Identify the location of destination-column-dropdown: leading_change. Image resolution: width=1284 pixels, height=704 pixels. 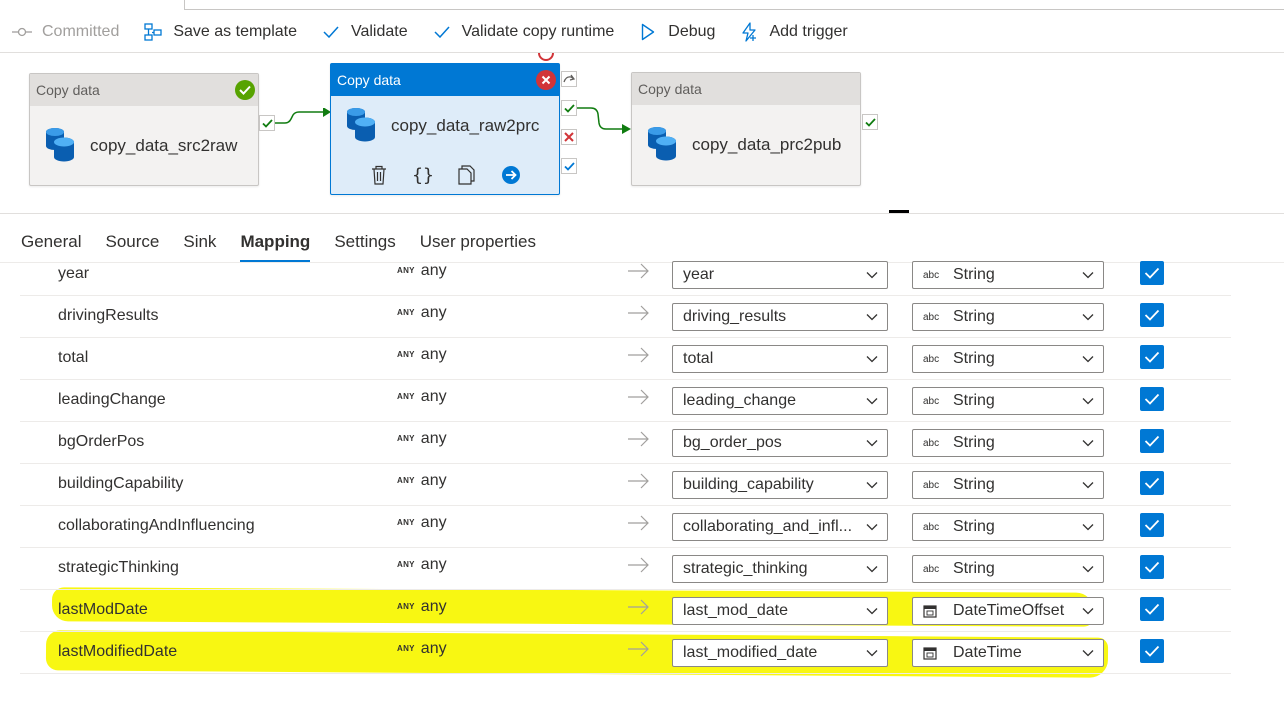
(780, 401).